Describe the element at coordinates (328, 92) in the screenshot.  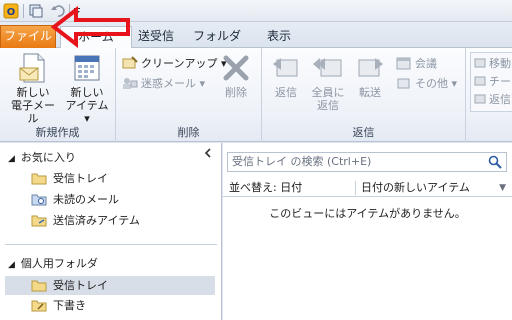
I see `reply-all-label-1: 全員に` at that location.